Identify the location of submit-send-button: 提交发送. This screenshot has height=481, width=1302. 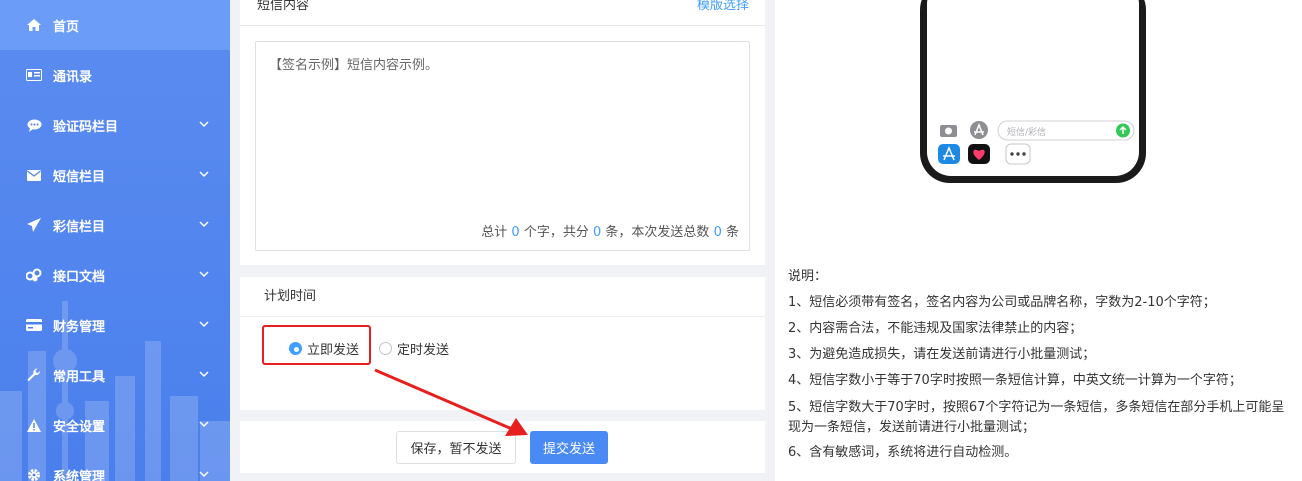
(569, 447).